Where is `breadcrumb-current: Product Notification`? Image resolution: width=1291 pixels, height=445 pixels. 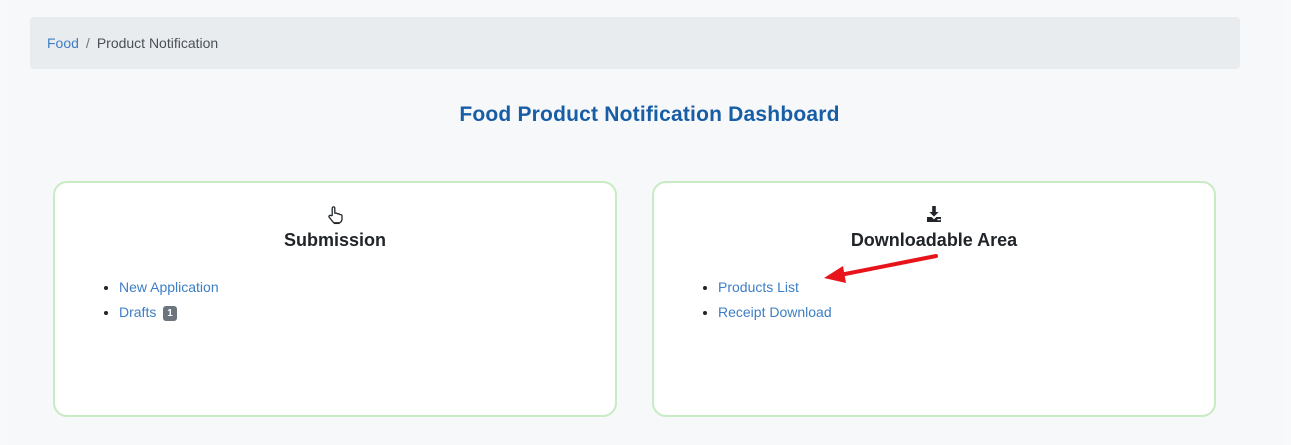 breadcrumb-current: Product Notification is located at coordinates (157, 43).